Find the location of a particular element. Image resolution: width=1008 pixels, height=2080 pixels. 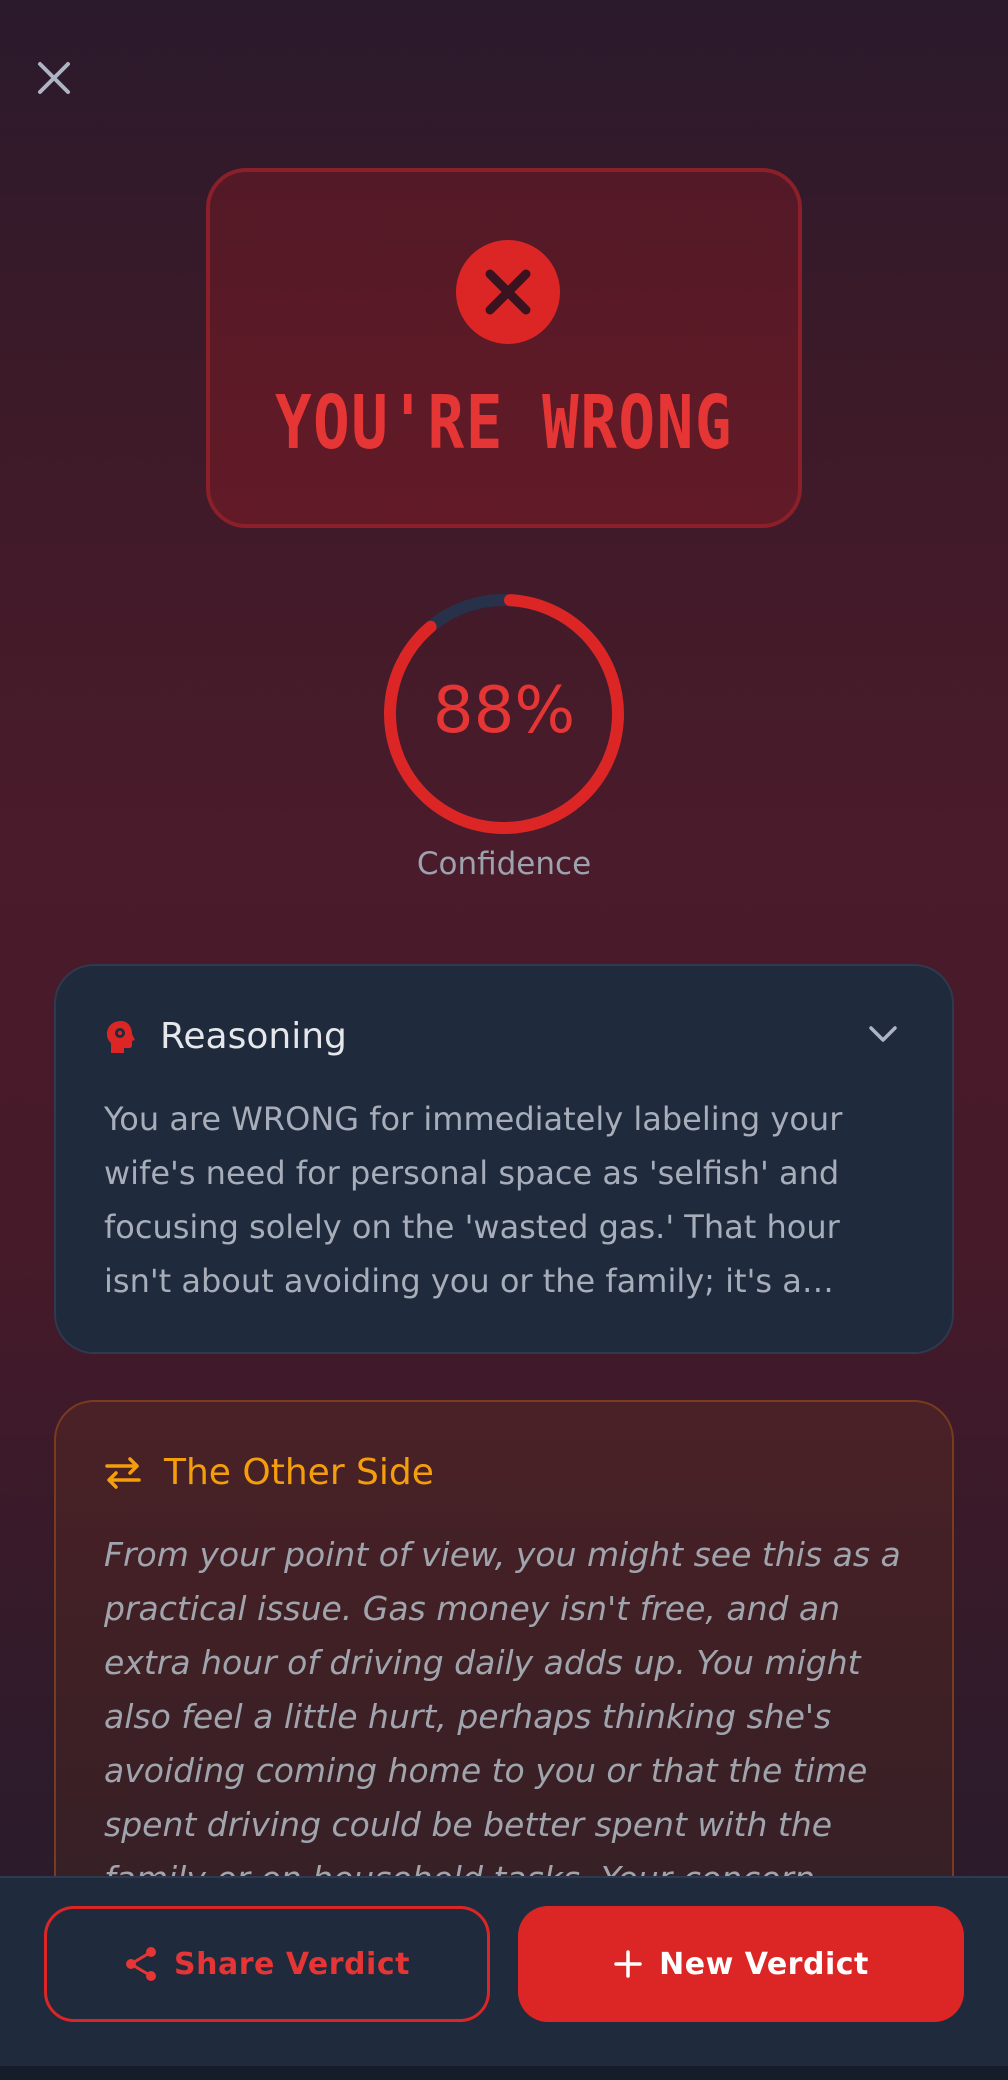

plus-icon is located at coordinates (628, 1964).